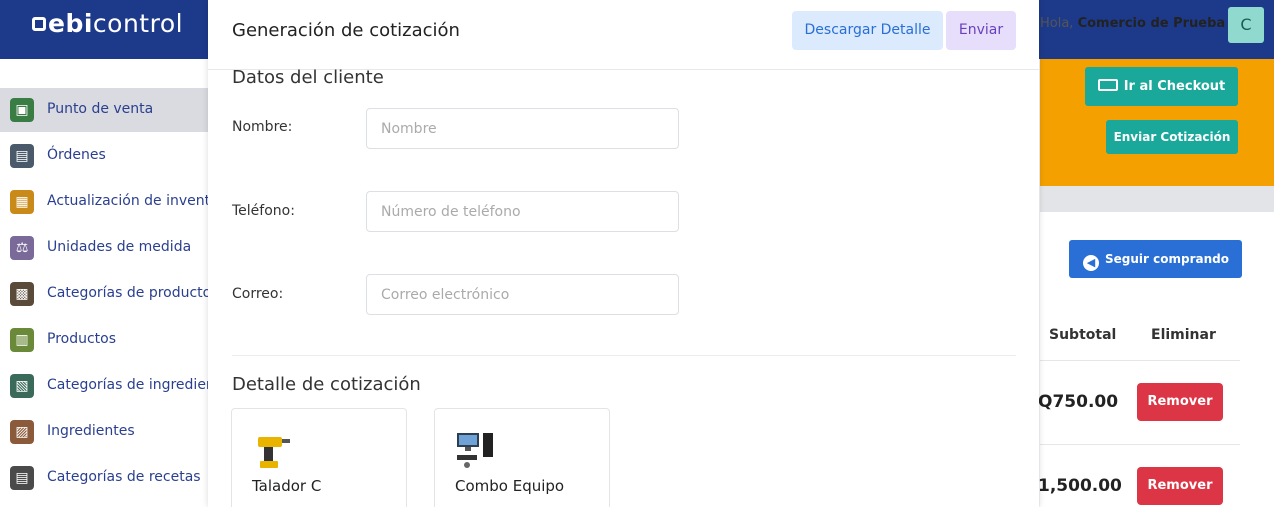 This screenshot has width=1274, height=507. Describe the element at coordinates (319, 457) in the screenshot. I see `product-card: Talador C` at that location.